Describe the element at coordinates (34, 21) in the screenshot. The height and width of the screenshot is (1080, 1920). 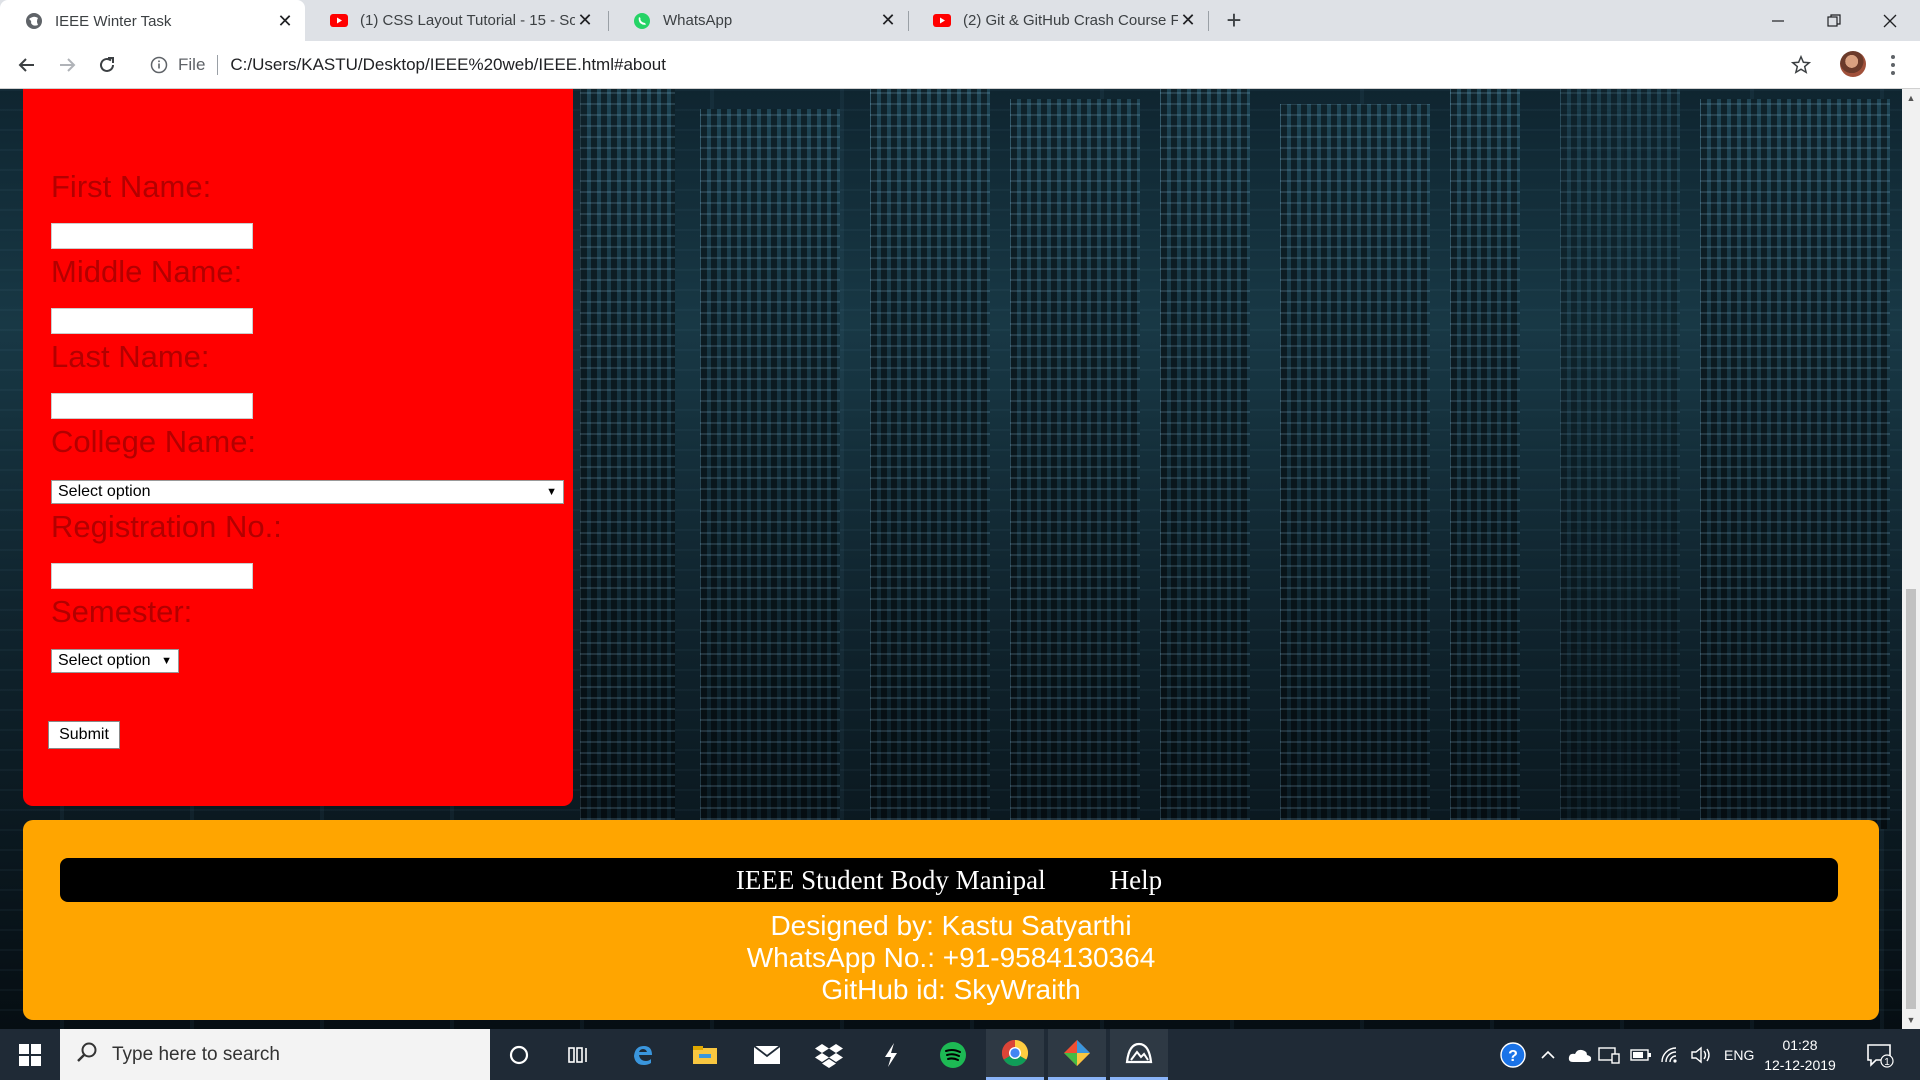
I see `globe-icon` at that location.